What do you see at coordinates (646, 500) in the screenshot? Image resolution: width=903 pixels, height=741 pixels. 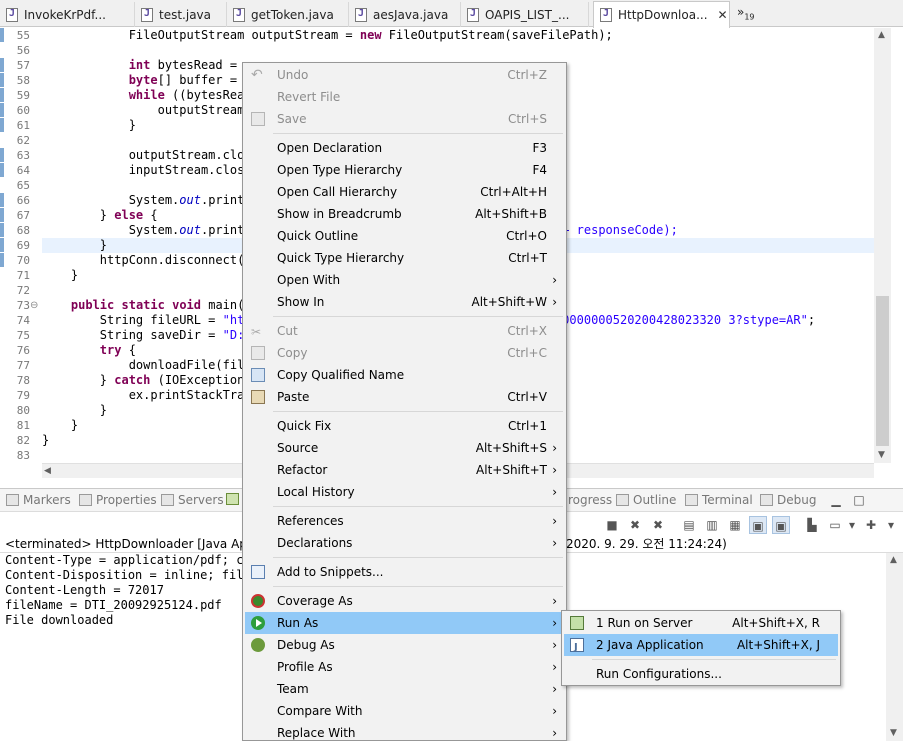 I see `view-tab-outline: Outline` at bounding box center [646, 500].